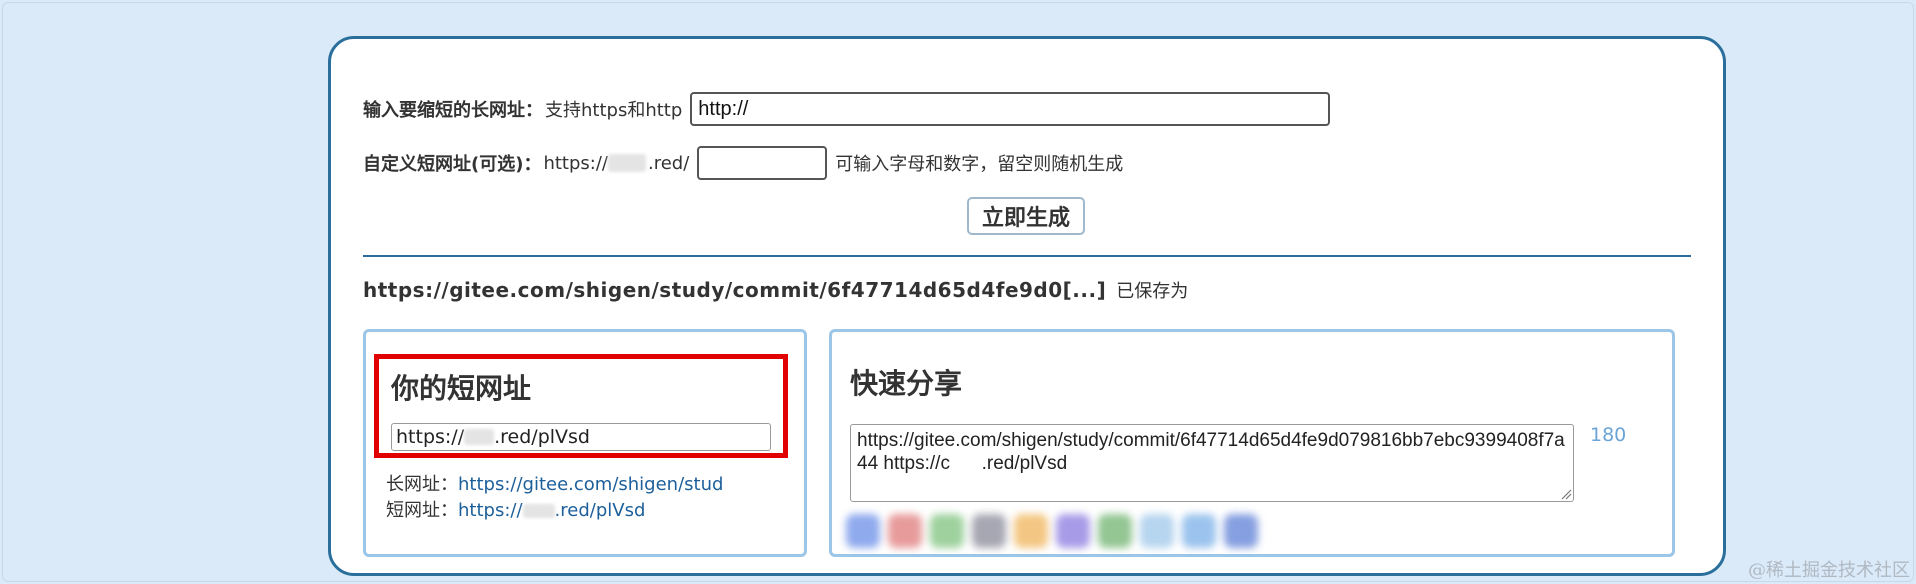 This screenshot has height=584, width=1916. Describe the element at coordinates (443, 164) in the screenshot. I see `custom-url-label: 自定义短网址(可选)` at that location.